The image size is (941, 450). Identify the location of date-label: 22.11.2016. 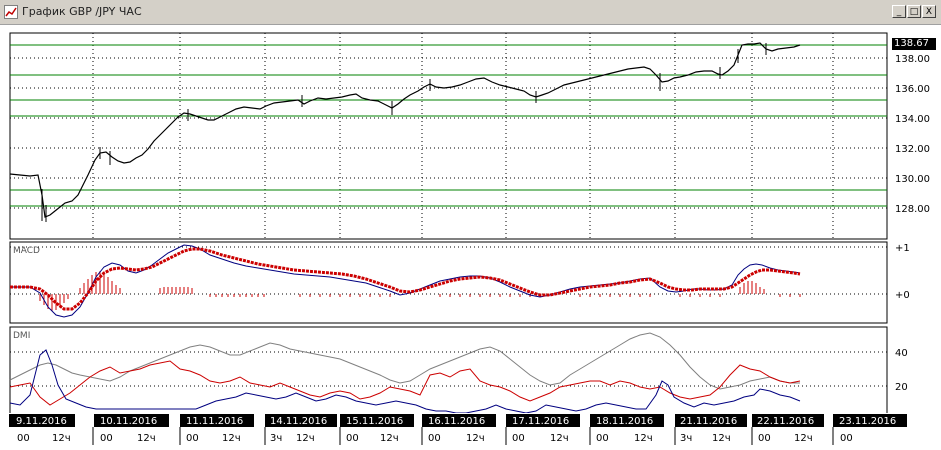
(785, 421).